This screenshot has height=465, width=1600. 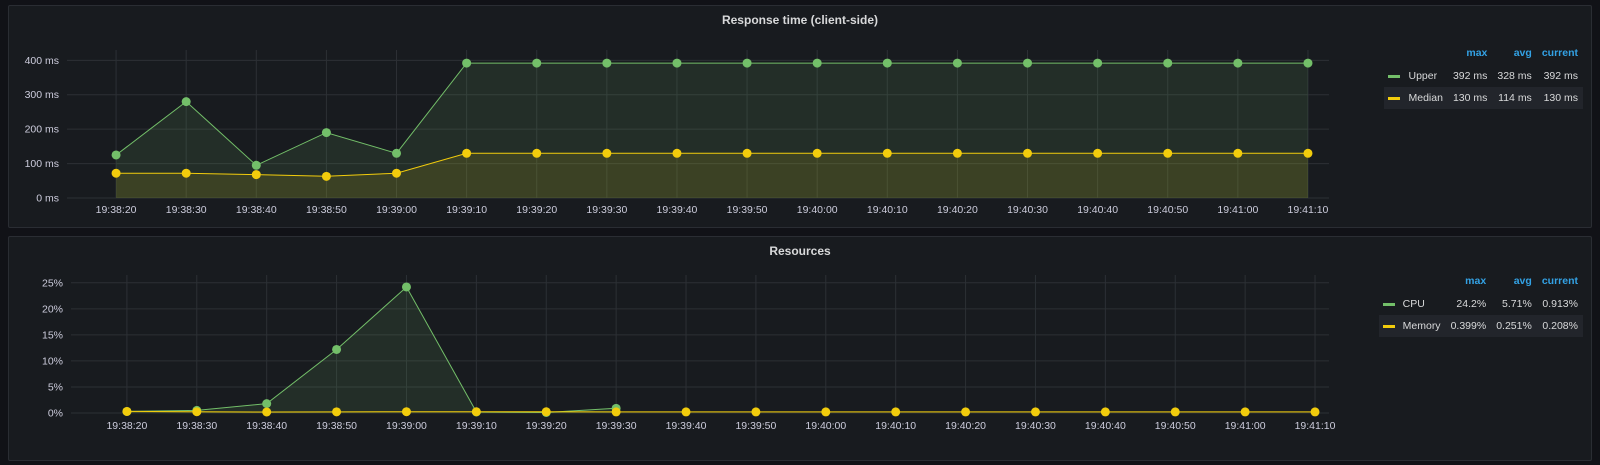 I want to click on legend-current: 392 ms, so click(x=1560, y=76).